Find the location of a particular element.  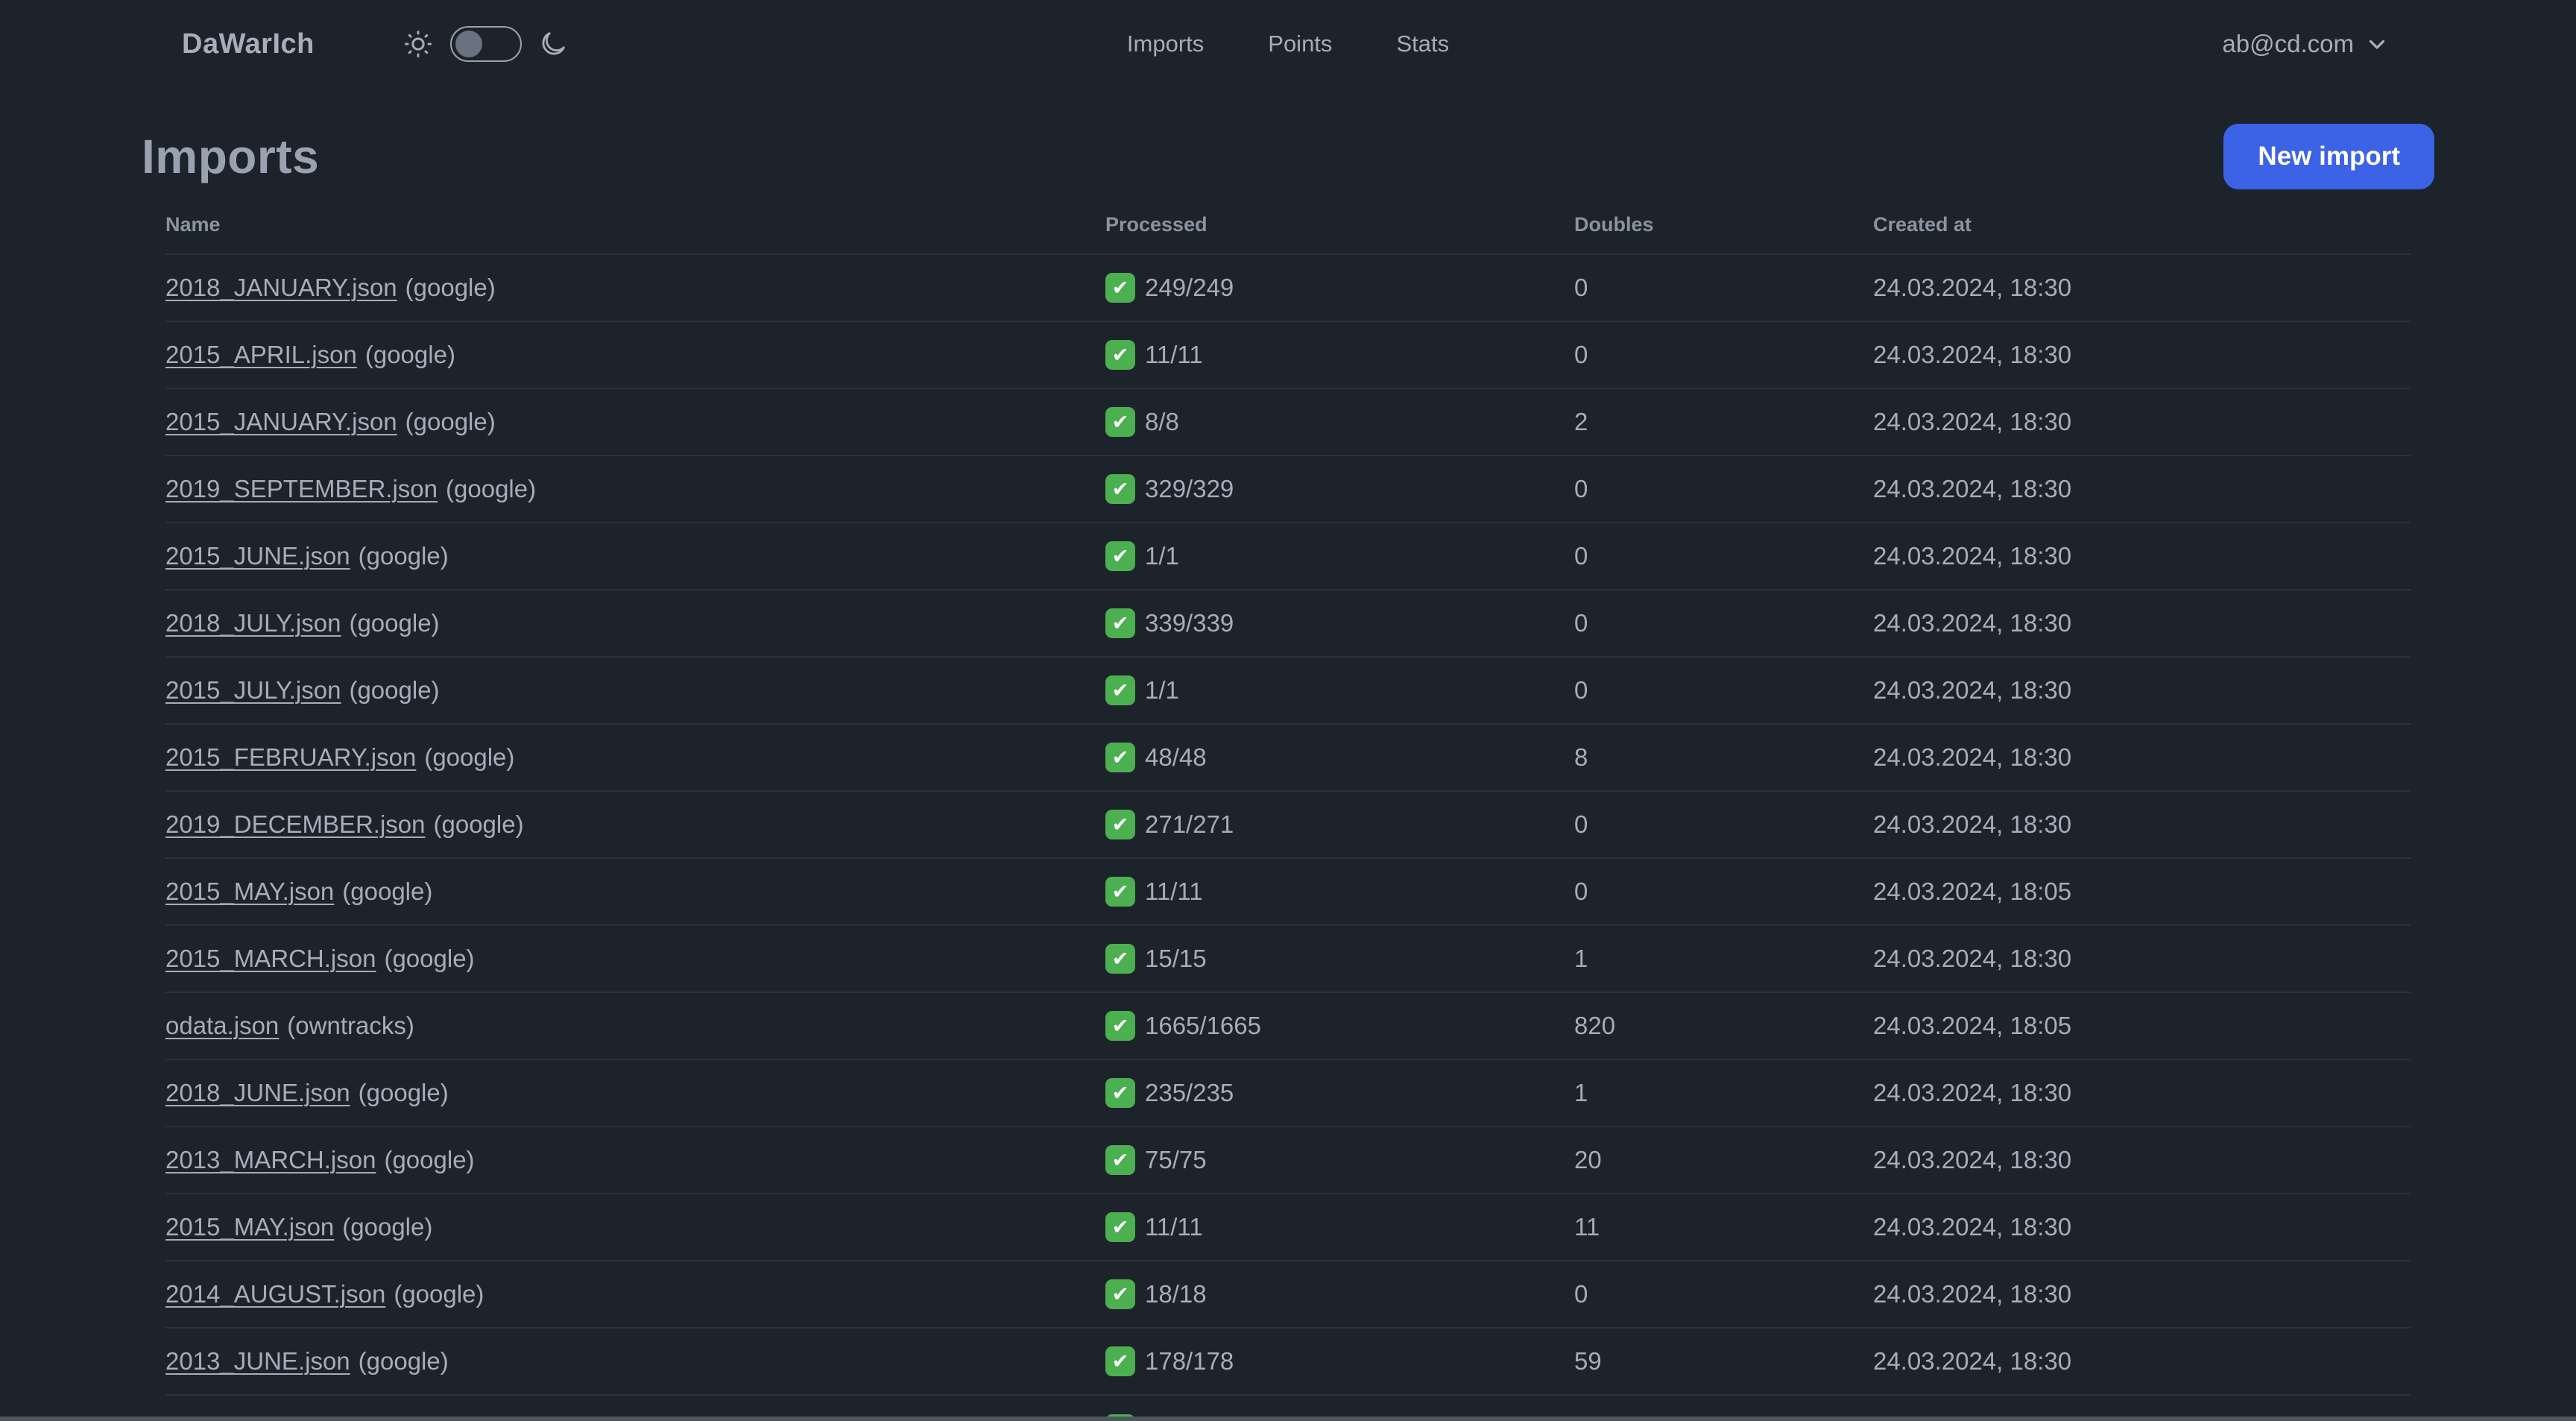

processed-value: 15/15 is located at coordinates (1176, 958).